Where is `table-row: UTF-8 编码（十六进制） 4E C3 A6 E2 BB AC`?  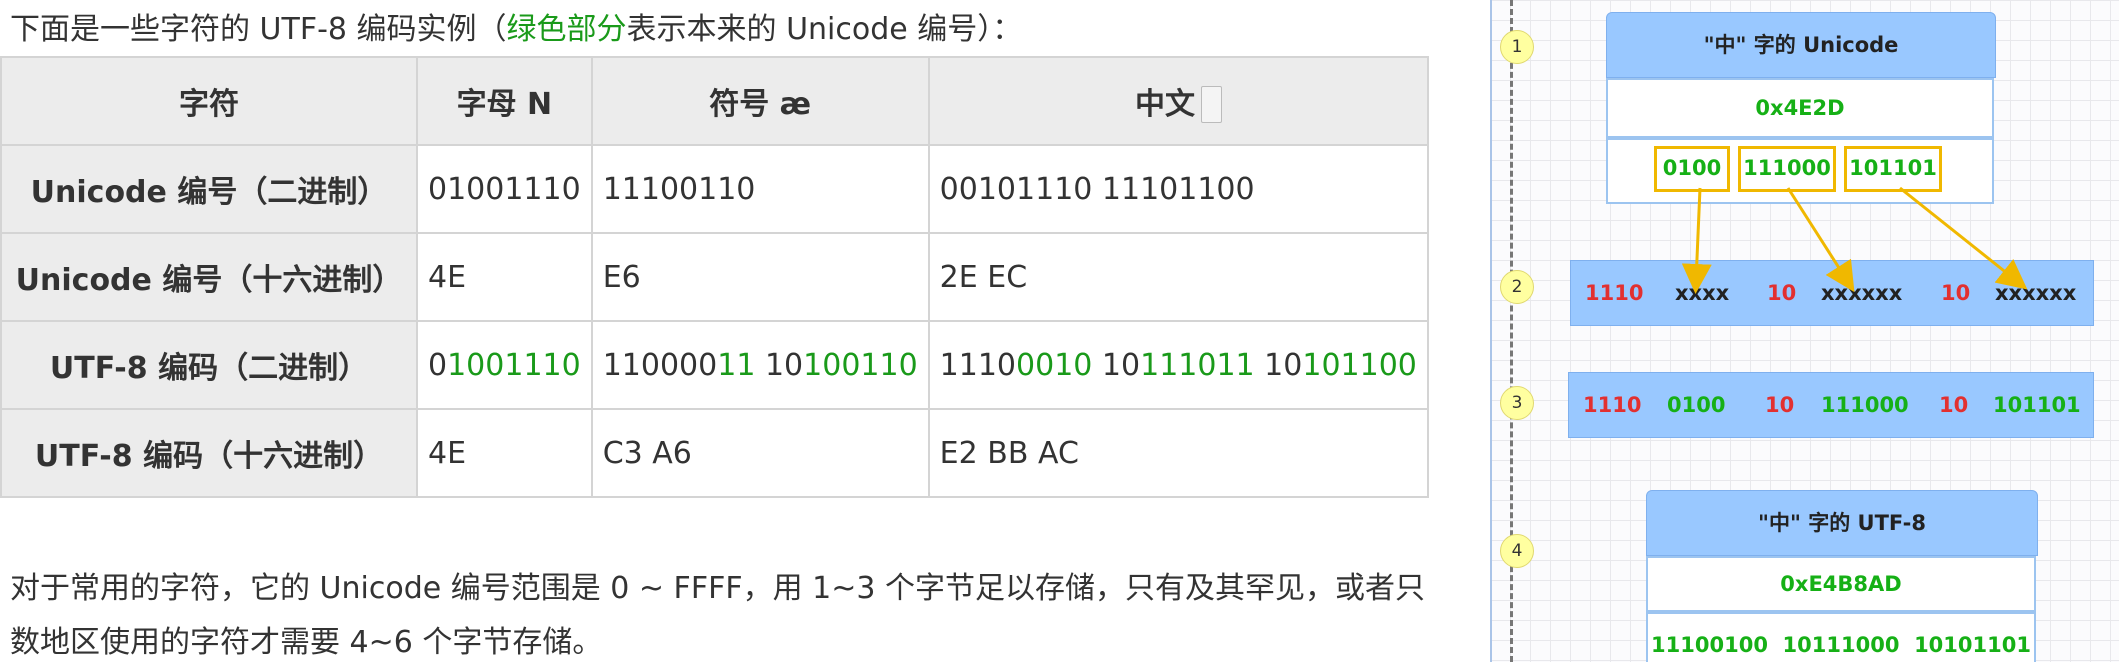 table-row: UTF-8 编码（十六进制） 4E C3 A6 E2 BB AC is located at coordinates (714, 453).